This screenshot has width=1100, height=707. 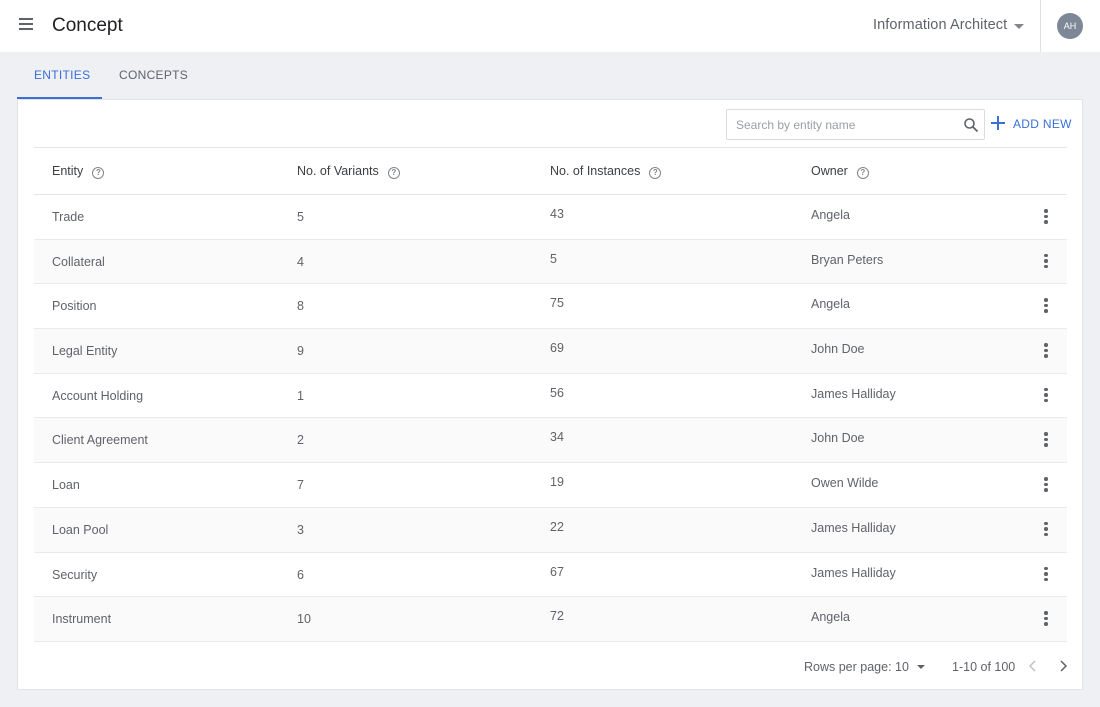 I want to click on chevron-left-icon, so click(x=1033, y=666).